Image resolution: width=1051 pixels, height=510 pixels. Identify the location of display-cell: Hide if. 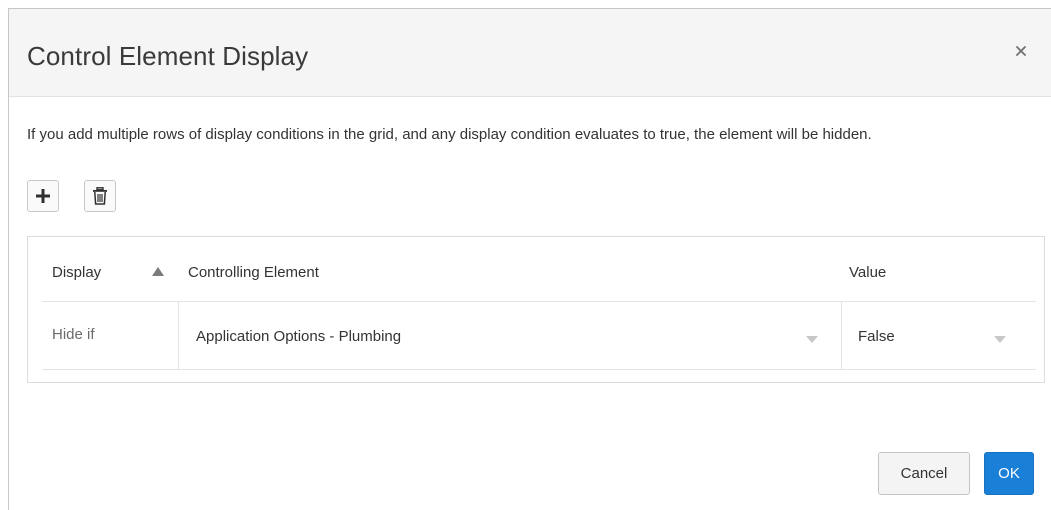
(73, 334).